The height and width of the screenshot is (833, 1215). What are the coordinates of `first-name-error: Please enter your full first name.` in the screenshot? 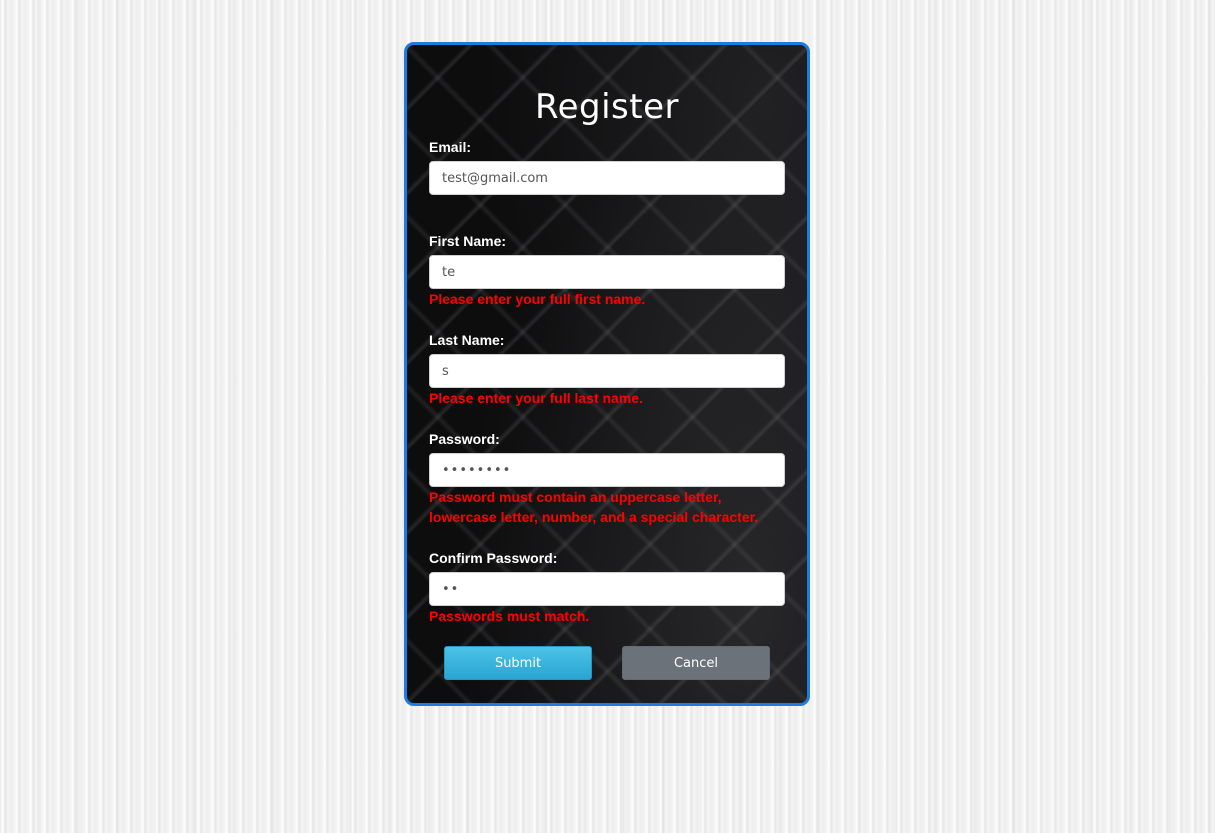 It's located at (537, 299).